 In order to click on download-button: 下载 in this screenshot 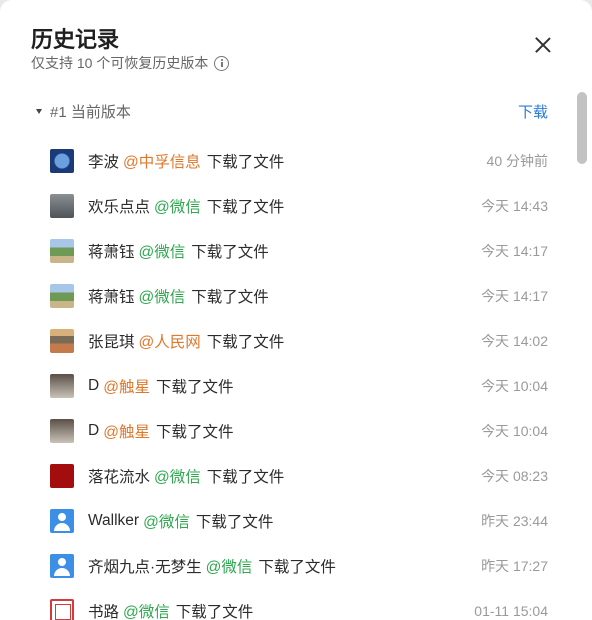, I will do `click(533, 111)`.